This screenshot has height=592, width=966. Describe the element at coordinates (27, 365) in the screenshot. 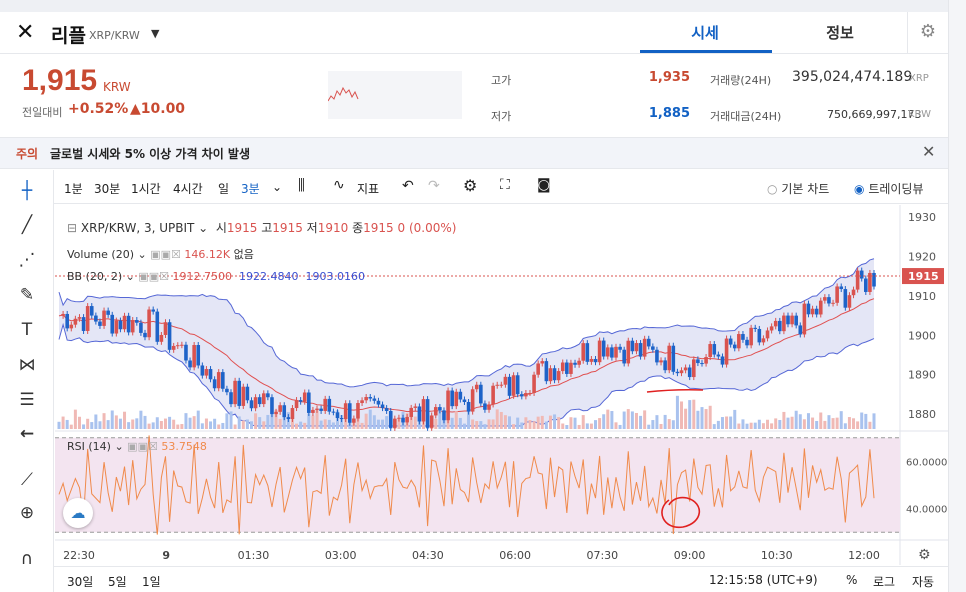

I see `pattern-icon: ⋈` at that location.